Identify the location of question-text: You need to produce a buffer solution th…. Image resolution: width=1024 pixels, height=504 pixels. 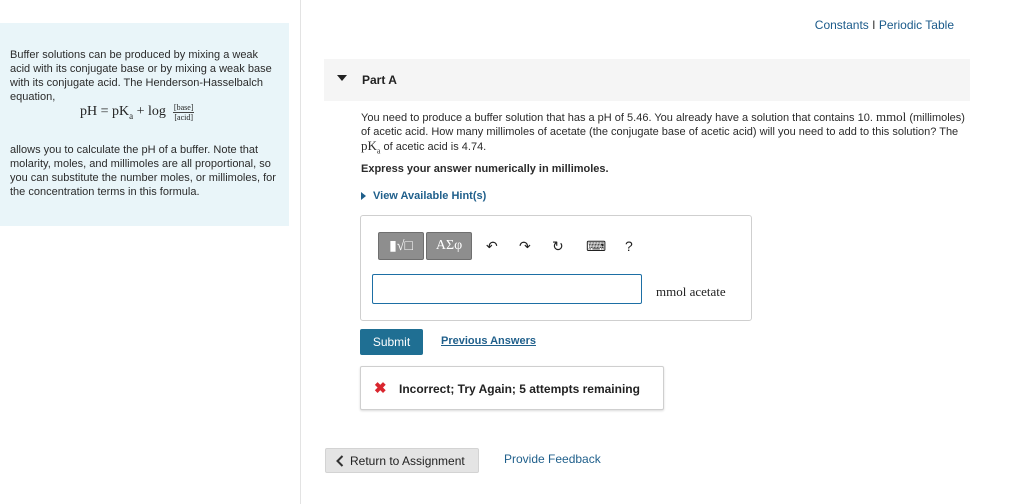
(663, 134).